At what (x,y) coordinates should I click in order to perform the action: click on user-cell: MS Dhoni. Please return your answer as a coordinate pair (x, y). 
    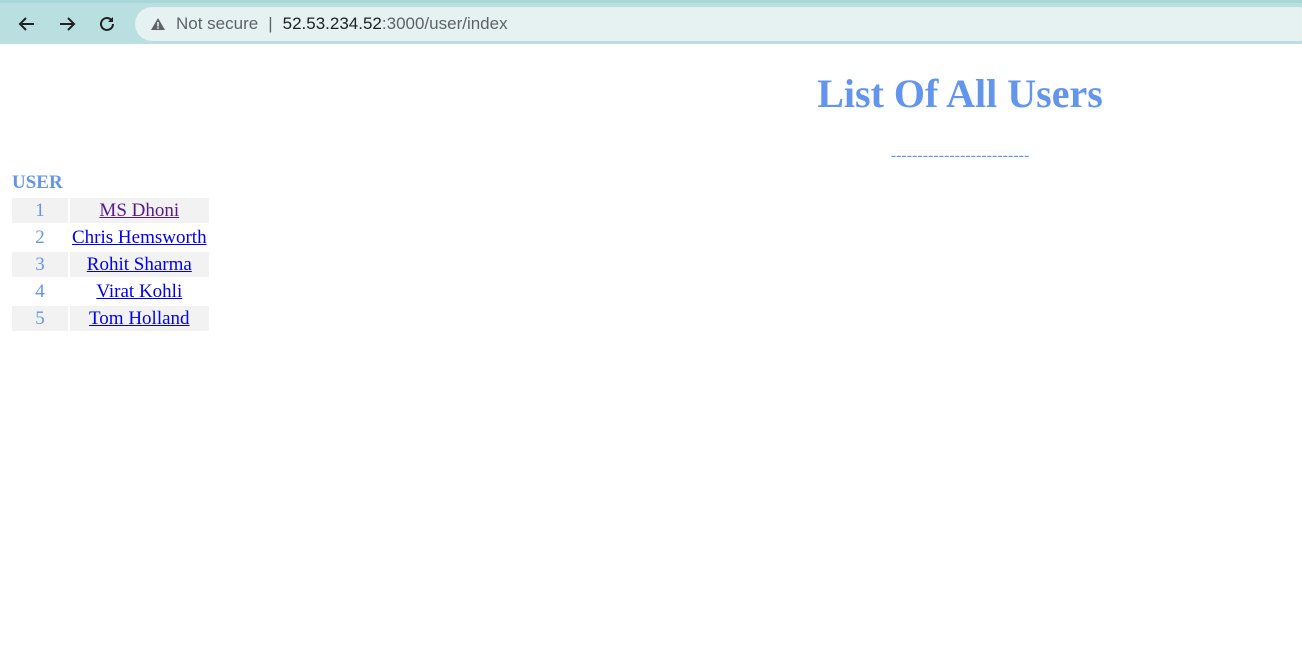
    Looking at the image, I should click on (139, 210).